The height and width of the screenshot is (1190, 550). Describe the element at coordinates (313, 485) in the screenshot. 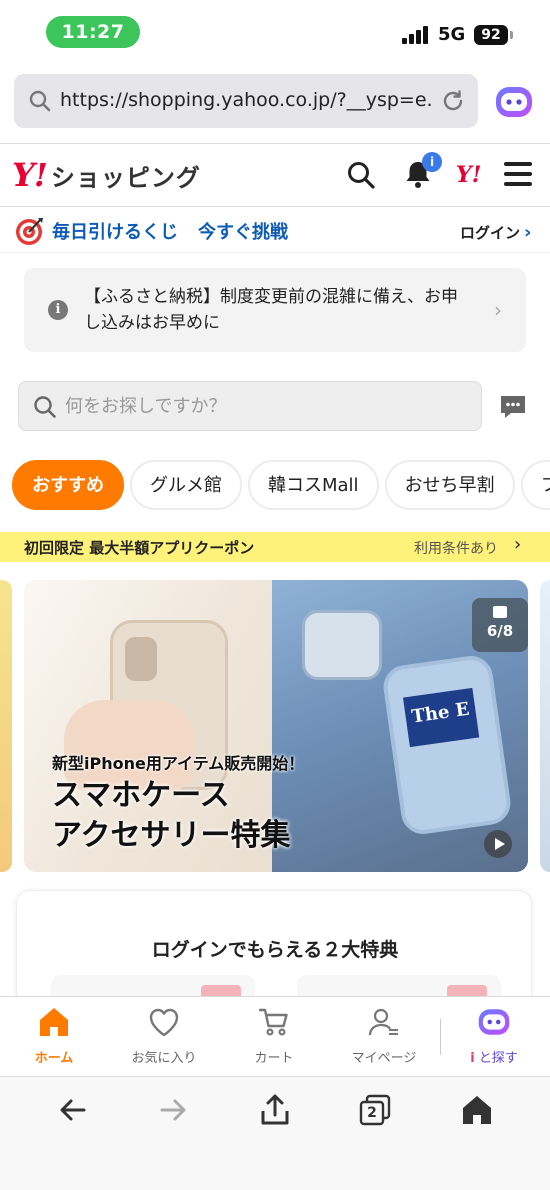

I see `tab-korean-cosmetics: 韓コスMall` at that location.